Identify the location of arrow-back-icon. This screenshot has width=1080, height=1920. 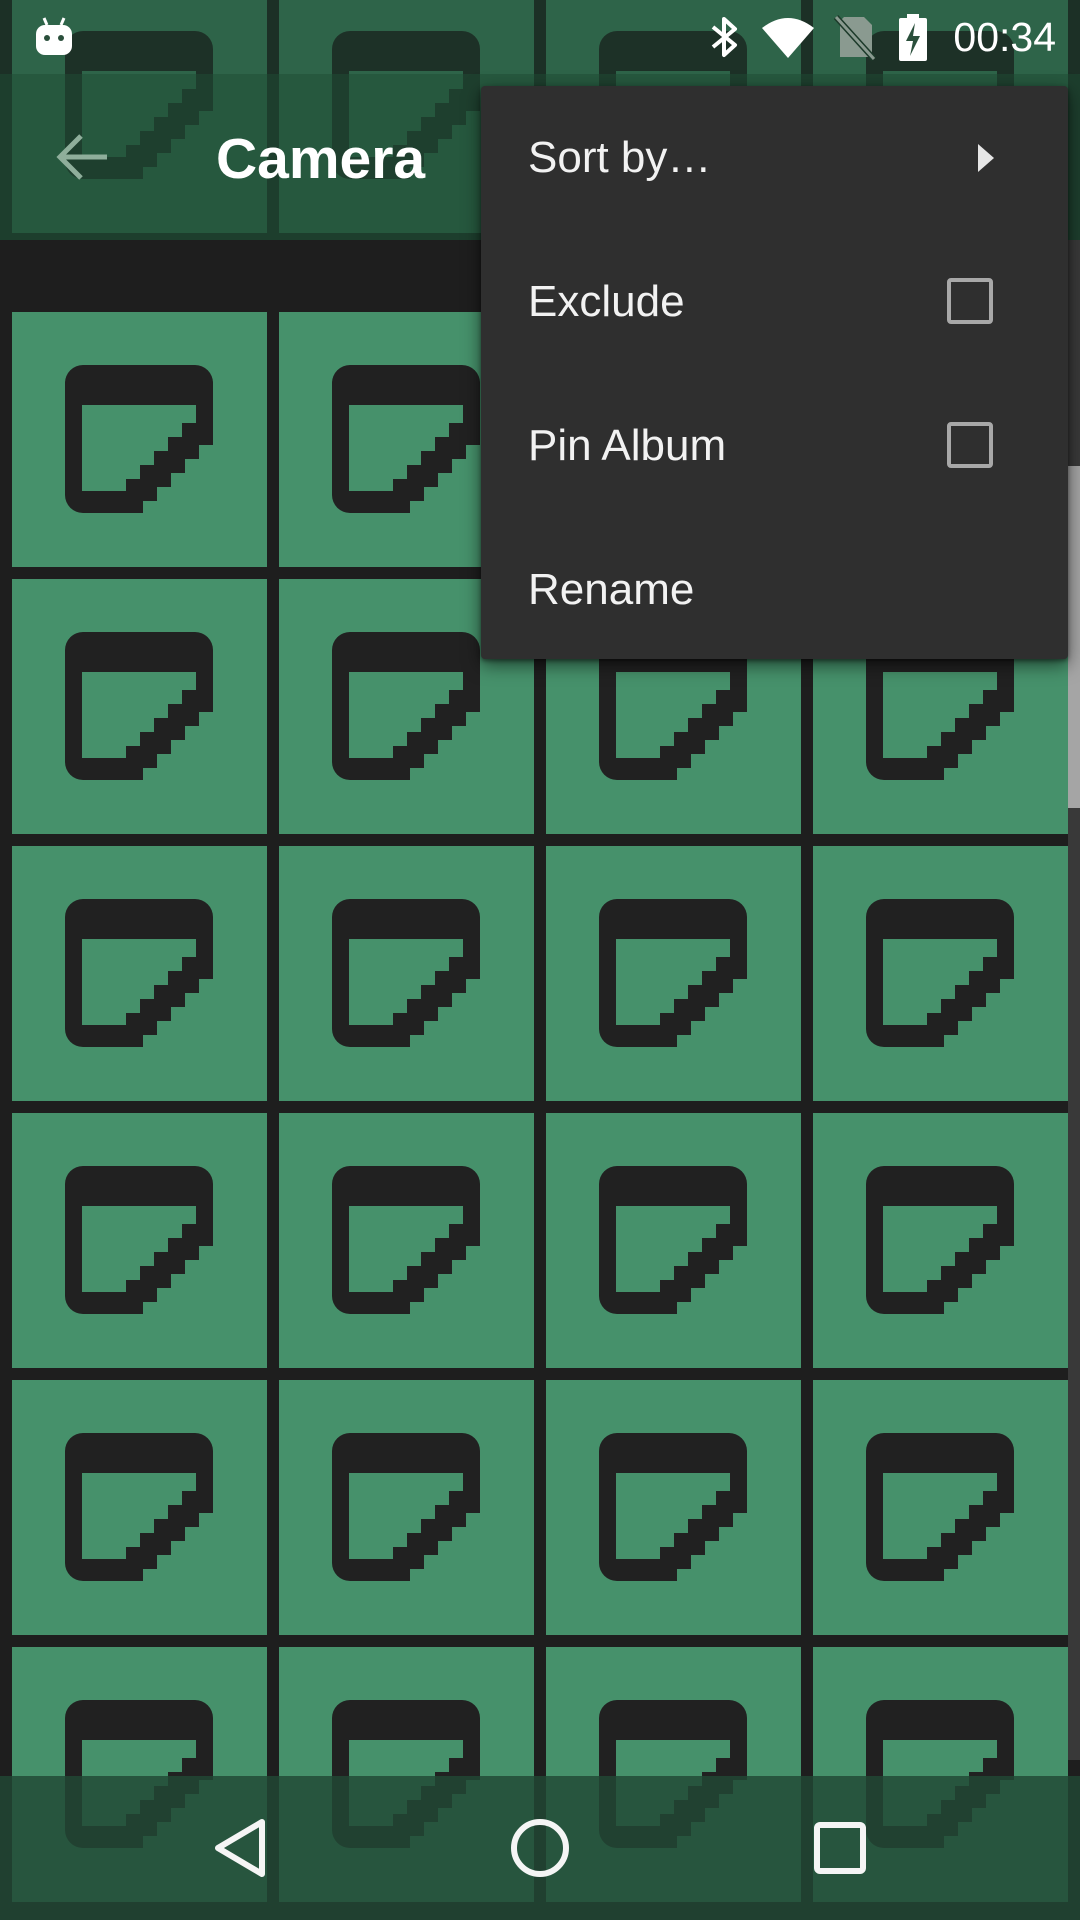
(81, 157).